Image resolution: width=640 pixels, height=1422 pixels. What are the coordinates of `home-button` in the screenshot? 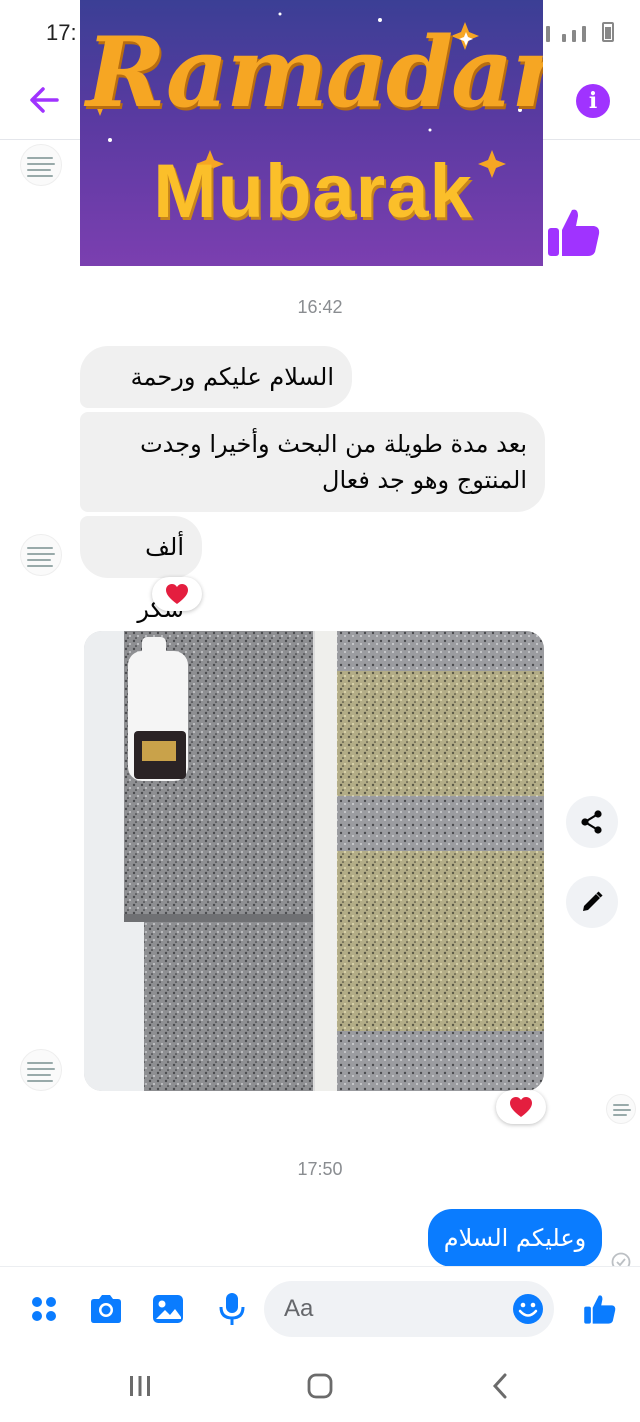 It's located at (320, 1386).